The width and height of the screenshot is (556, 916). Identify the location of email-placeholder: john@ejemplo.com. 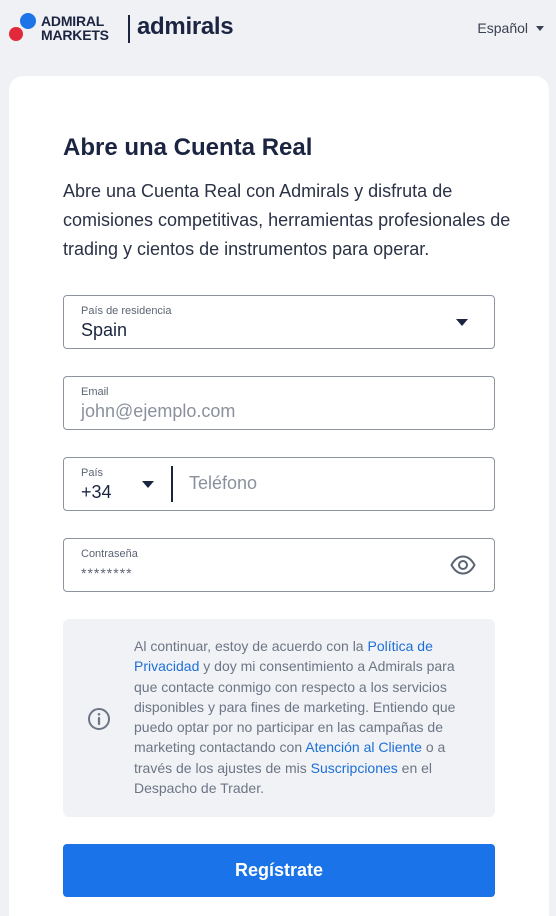
(158, 411).